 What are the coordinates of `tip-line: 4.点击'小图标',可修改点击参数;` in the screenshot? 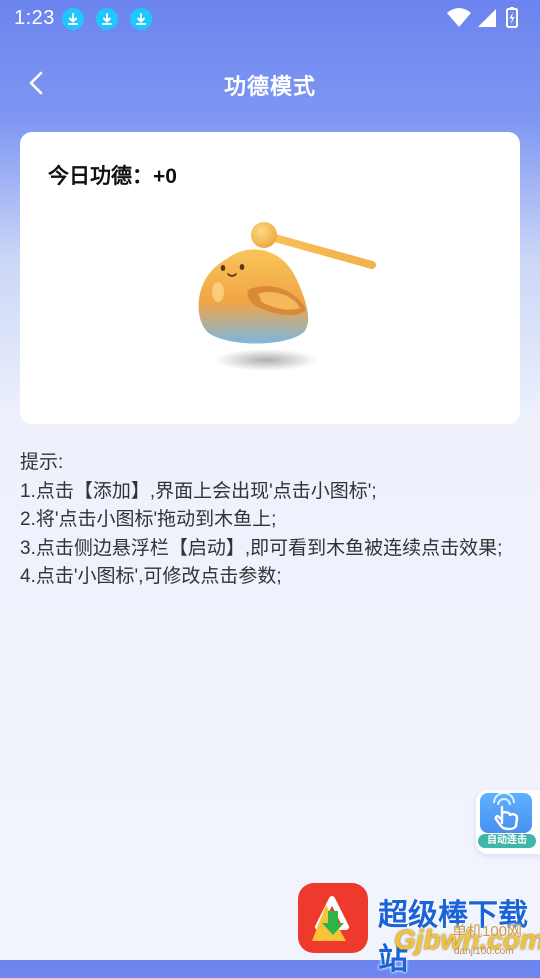 It's located at (151, 576).